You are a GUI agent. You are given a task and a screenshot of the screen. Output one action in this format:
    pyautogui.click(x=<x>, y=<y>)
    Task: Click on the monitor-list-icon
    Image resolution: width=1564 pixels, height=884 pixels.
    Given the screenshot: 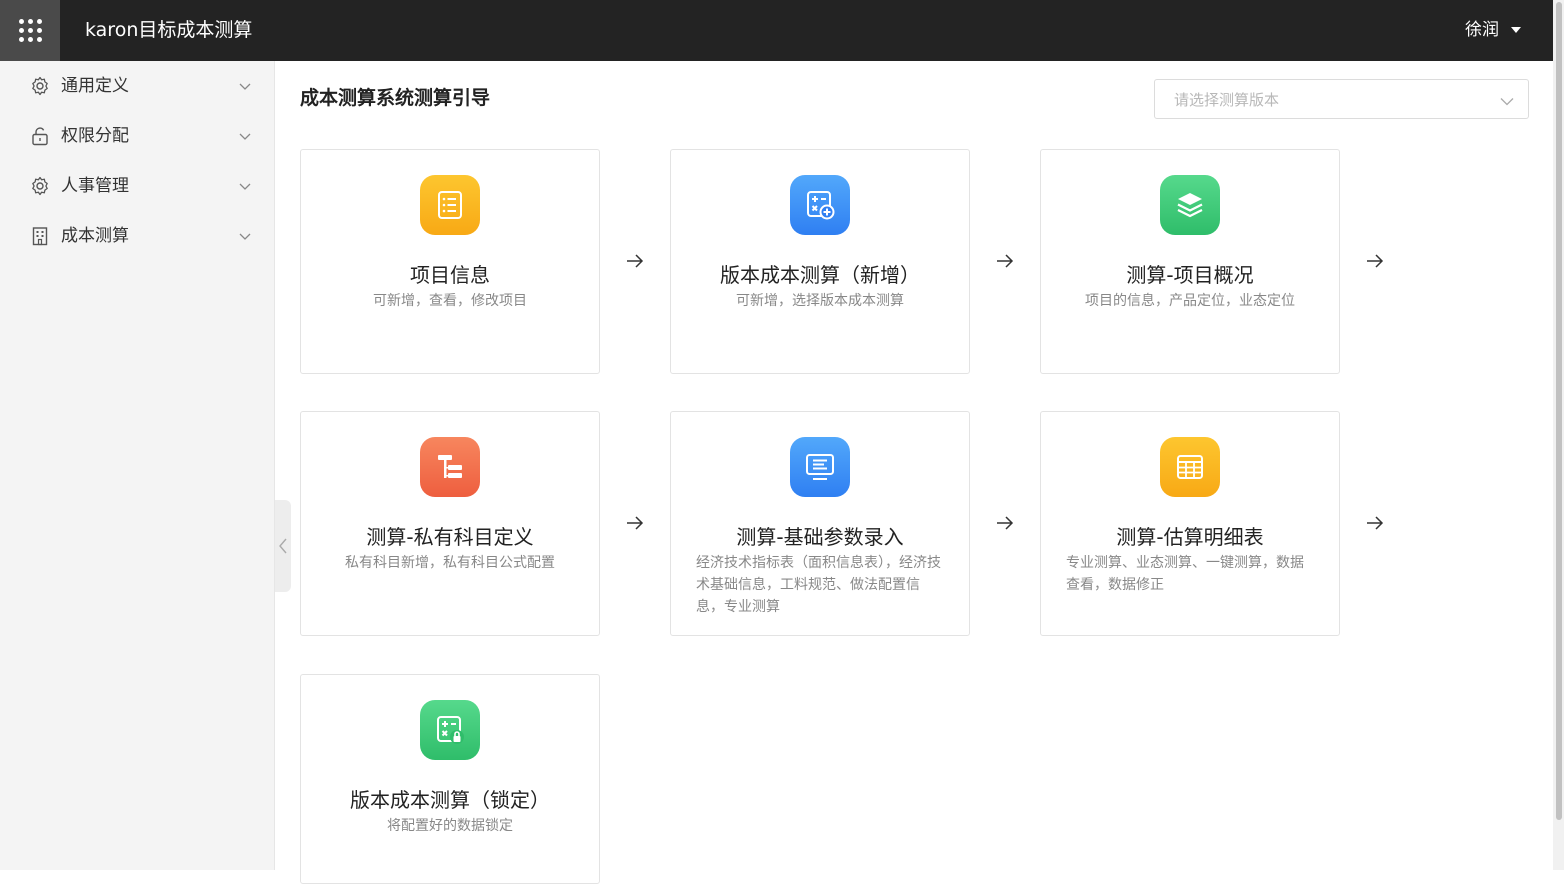 What is the action you would take?
    pyautogui.click(x=820, y=467)
    